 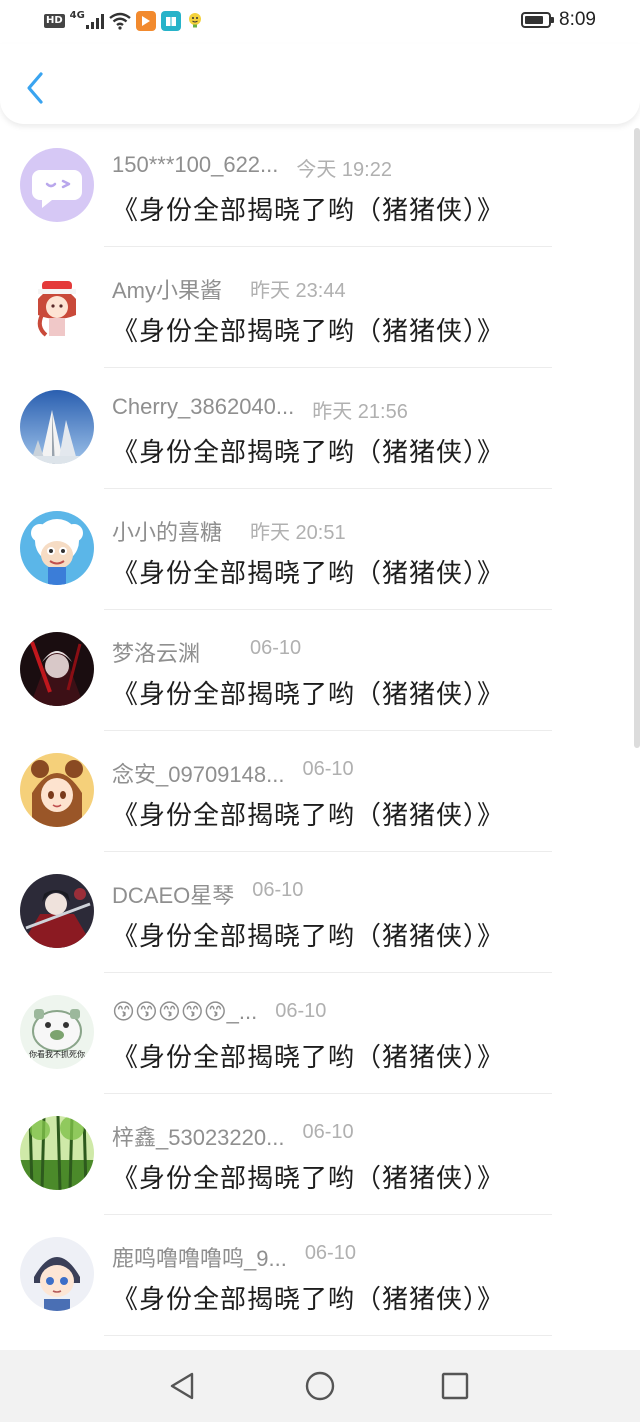 I want to click on square-recents-icon, so click(x=455, y=1386).